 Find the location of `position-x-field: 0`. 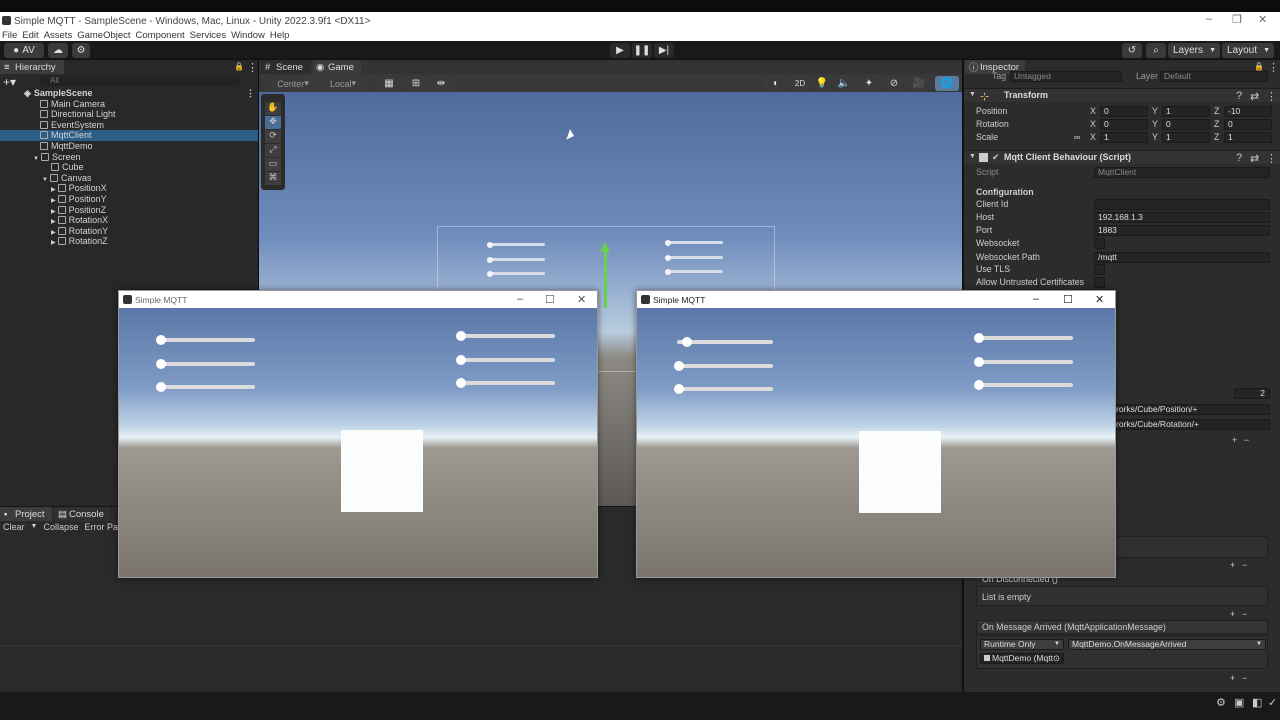

position-x-field: 0 is located at coordinates (1124, 111).